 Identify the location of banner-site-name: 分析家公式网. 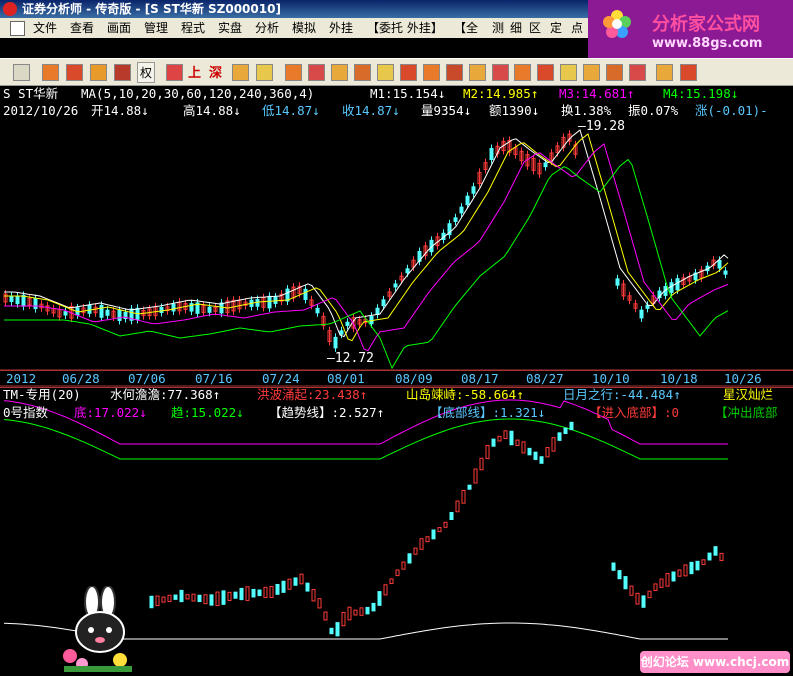
(706, 24).